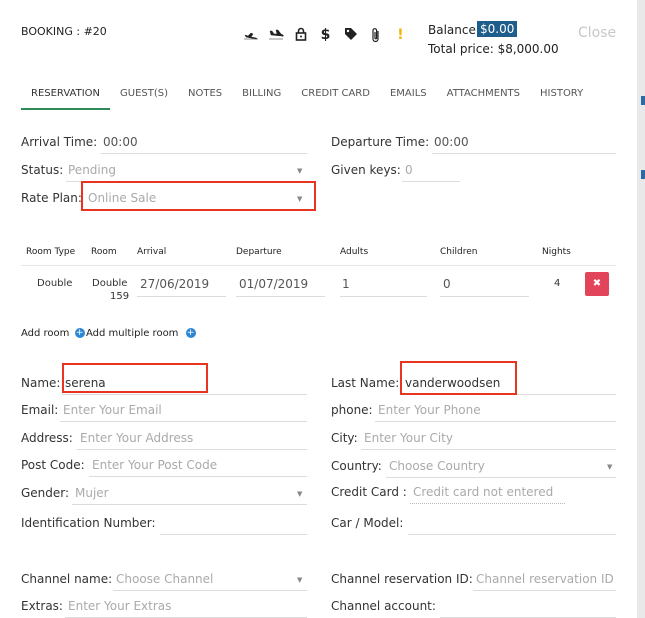  I want to click on rate-plan-label: Rate Plan:, so click(51, 198).